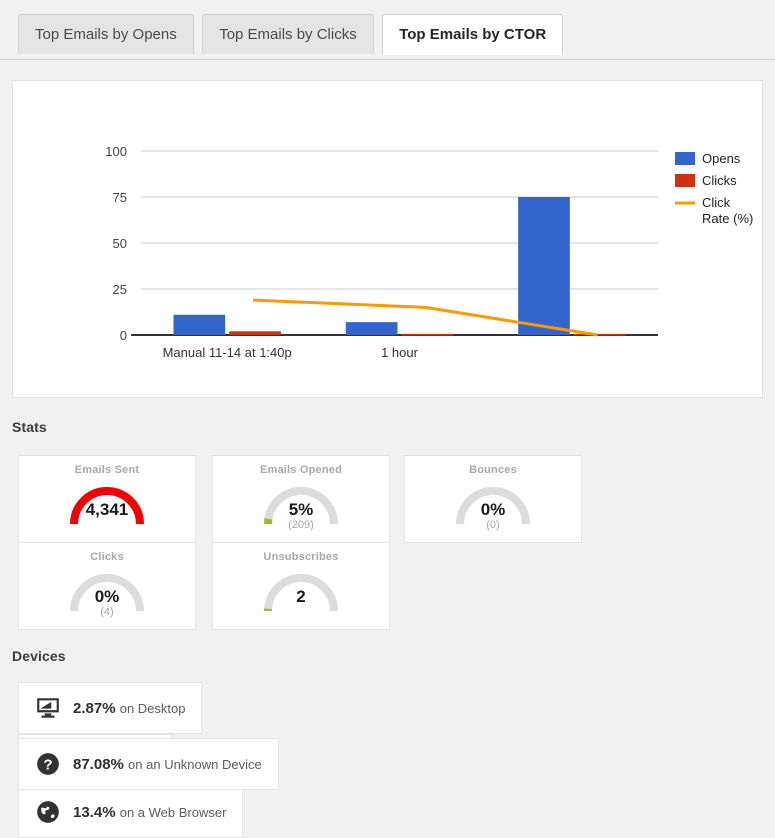  I want to click on tab-top-emails-by-ctor: Top Emails by CTOR, so click(473, 34).